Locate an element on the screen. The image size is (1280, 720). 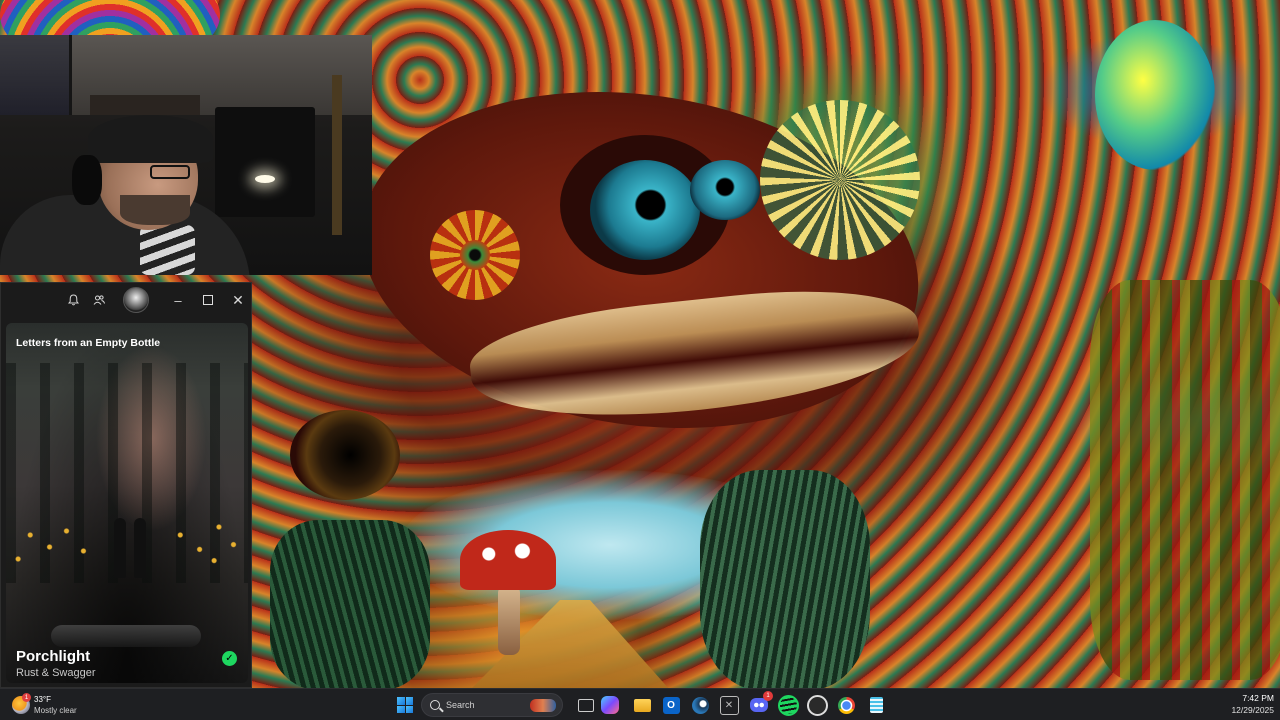
album-art-bottle is located at coordinates (126, 636).